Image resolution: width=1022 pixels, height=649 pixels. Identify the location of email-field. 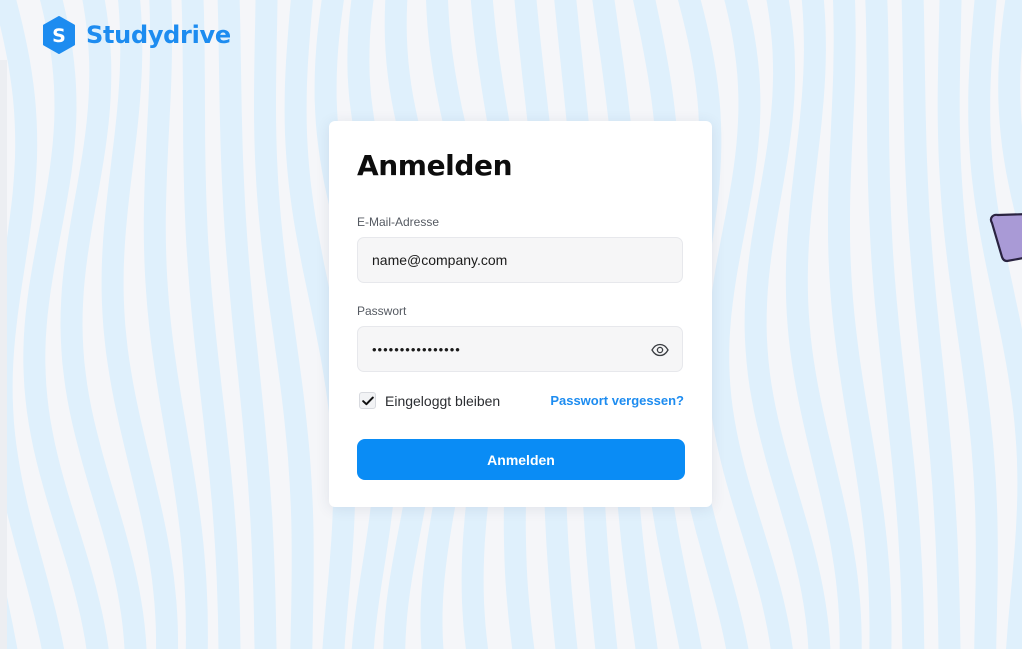
(520, 260).